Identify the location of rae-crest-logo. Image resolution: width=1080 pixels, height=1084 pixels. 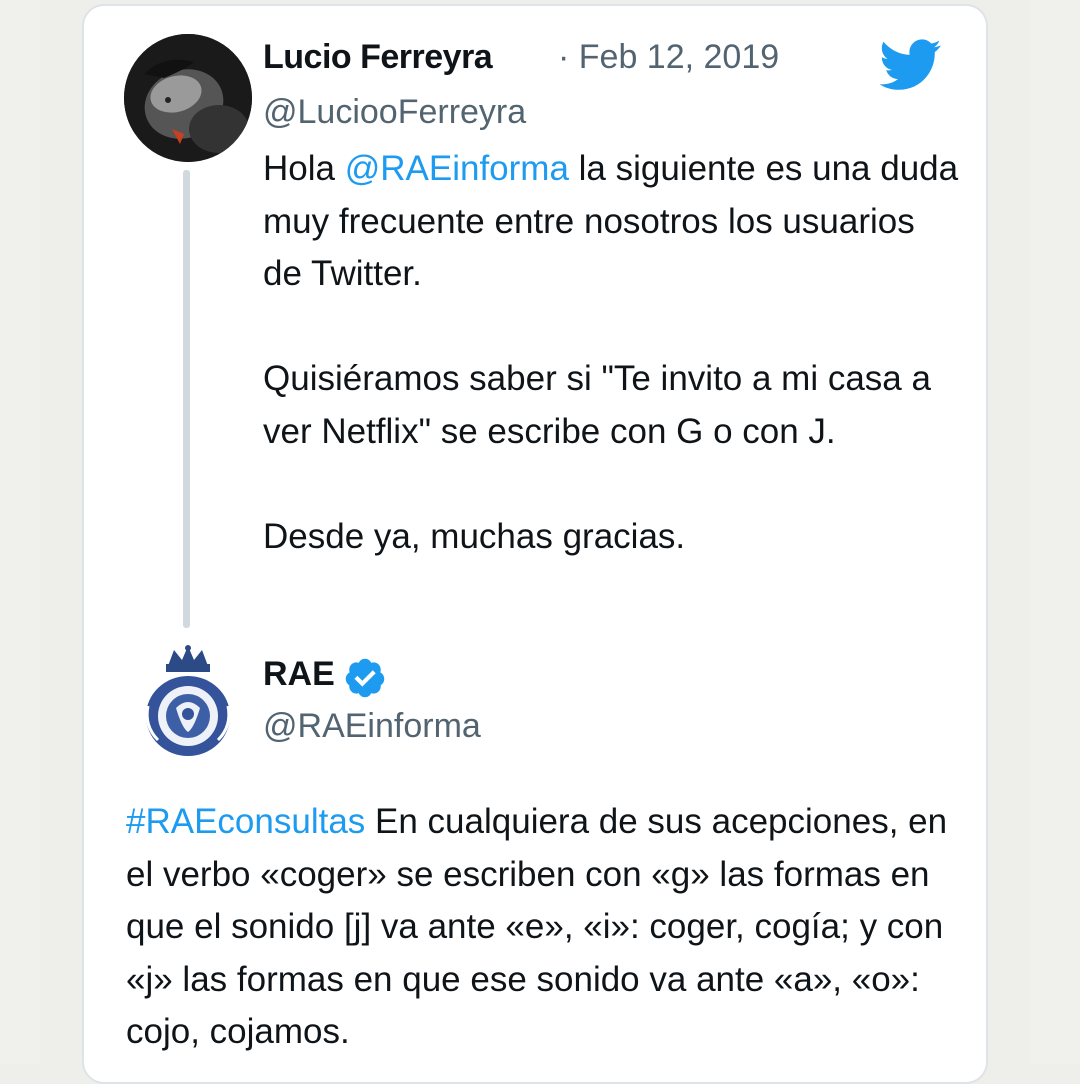
(188, 700).